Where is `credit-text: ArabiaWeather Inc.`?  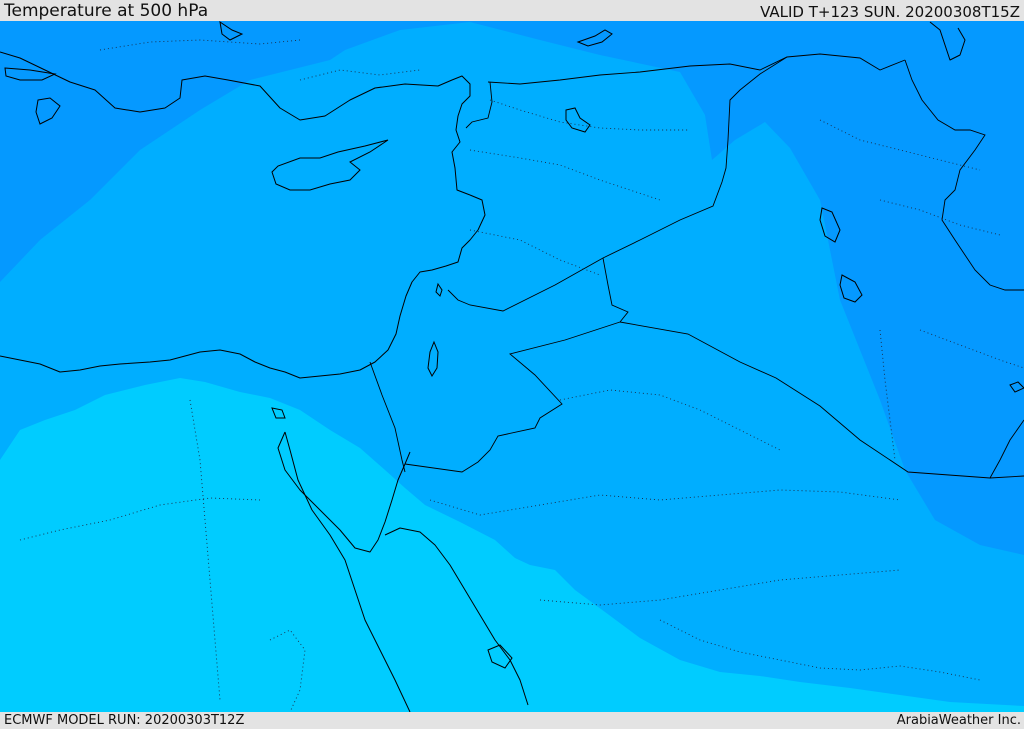 credit-text: ArabiaWeather Inc. is located at coordinates (958, 720).